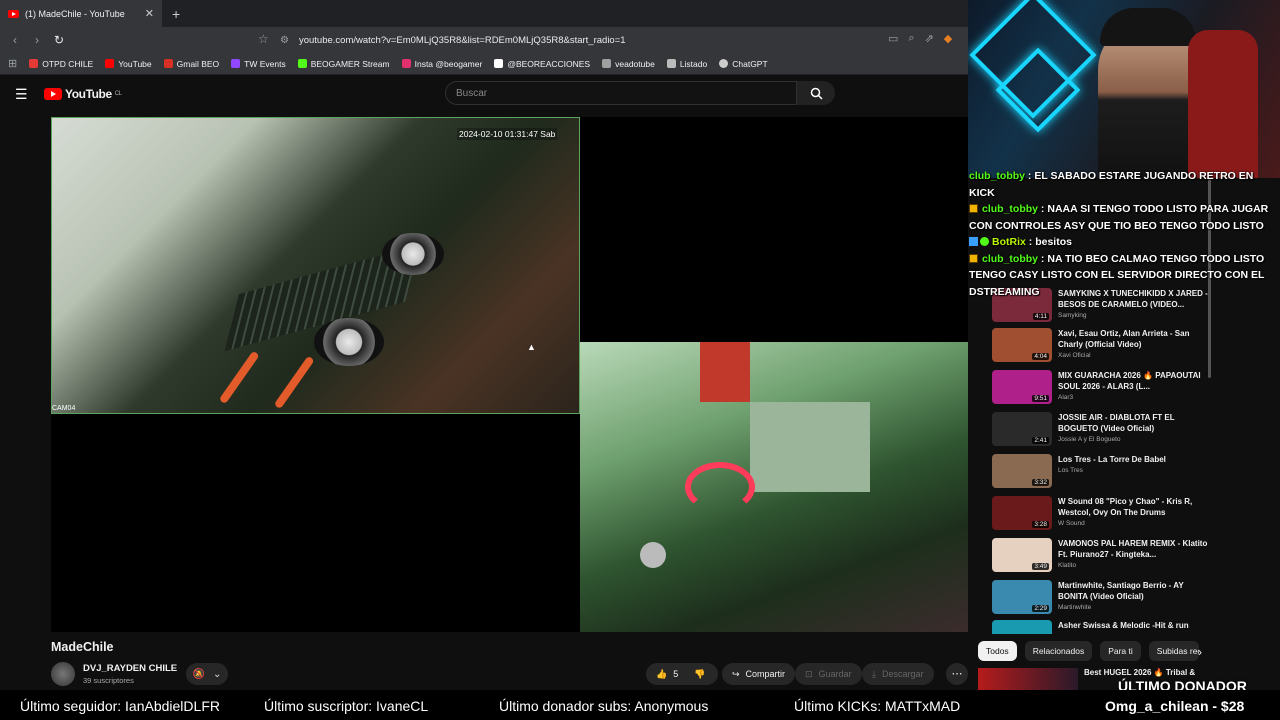  Describe the element at coordinates (12, 63) in the screenshot. I see `apps-icon: ⊞` at that location.